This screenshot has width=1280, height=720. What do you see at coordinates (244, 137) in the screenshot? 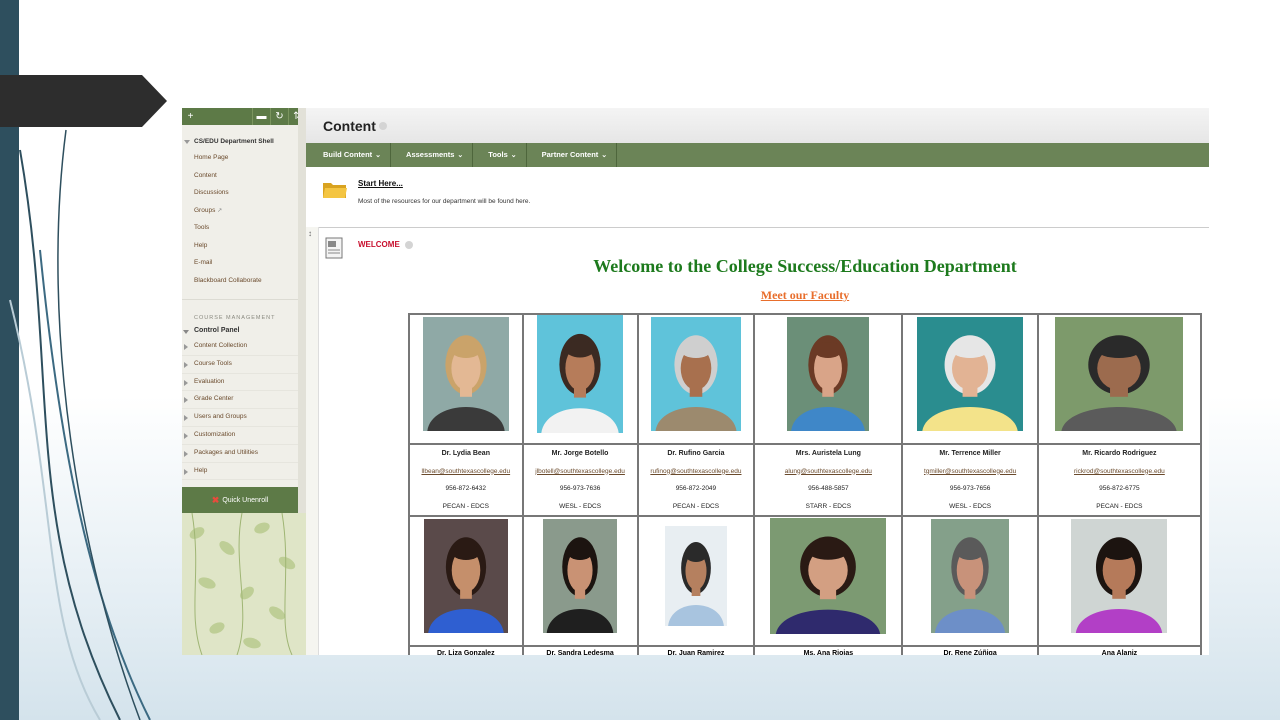
I see `course-title: CS/EDU Department Shell⌂` at bounding box center [244, 137].